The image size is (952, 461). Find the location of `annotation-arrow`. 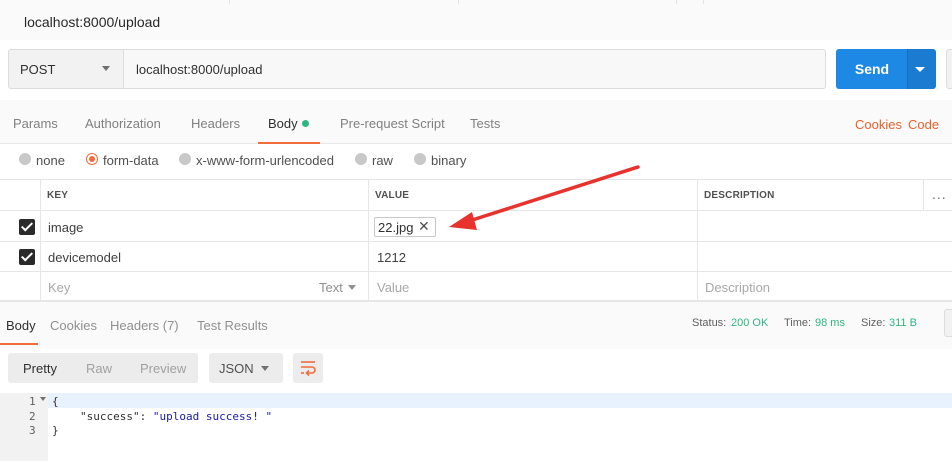

annotation-arrow is located at coordinates (544, 197).